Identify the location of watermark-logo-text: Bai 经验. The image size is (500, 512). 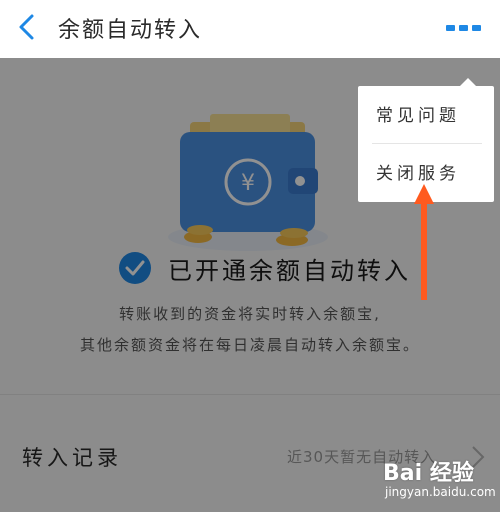
(428, 473).